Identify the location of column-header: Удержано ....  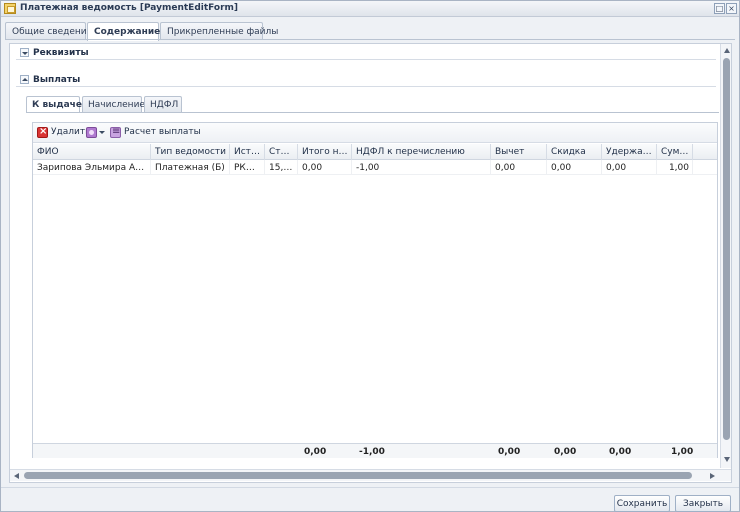
(629, 152).